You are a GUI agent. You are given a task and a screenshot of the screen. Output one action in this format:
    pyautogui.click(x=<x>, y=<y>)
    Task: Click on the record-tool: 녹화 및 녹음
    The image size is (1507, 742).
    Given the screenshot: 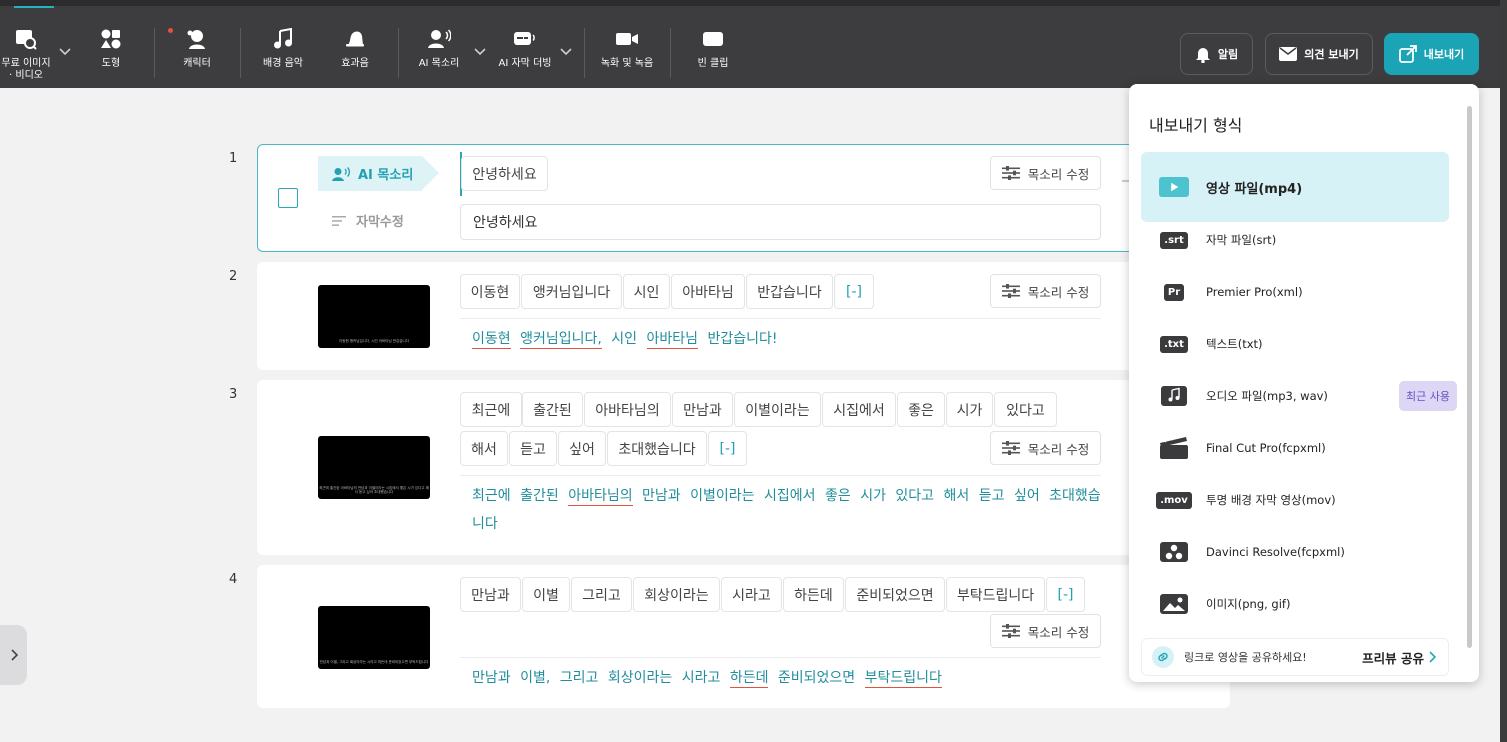 What is the action you would take?
    pyautogui.click(x=627, y=53)
    